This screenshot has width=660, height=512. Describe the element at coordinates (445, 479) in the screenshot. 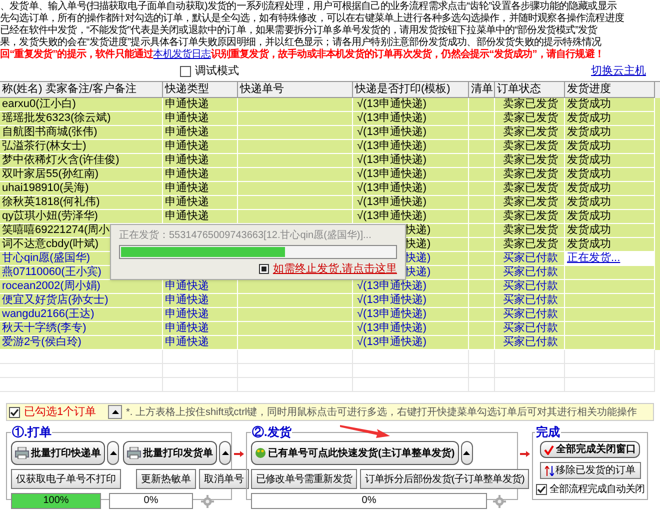

I see `partial-ship-button: 订单拆分后部份发货(子订单整单发货)` at that location.